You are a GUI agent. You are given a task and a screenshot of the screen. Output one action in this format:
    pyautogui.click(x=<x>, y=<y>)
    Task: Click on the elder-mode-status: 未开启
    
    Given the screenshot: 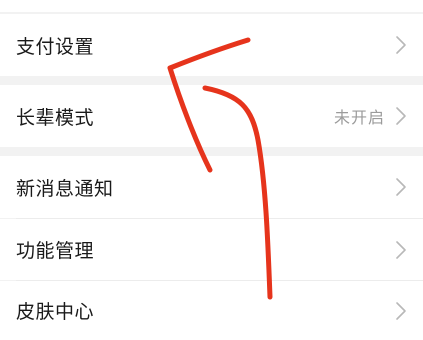 What is the action you would take?
    pyautogui.click(x=359, y=117)
    